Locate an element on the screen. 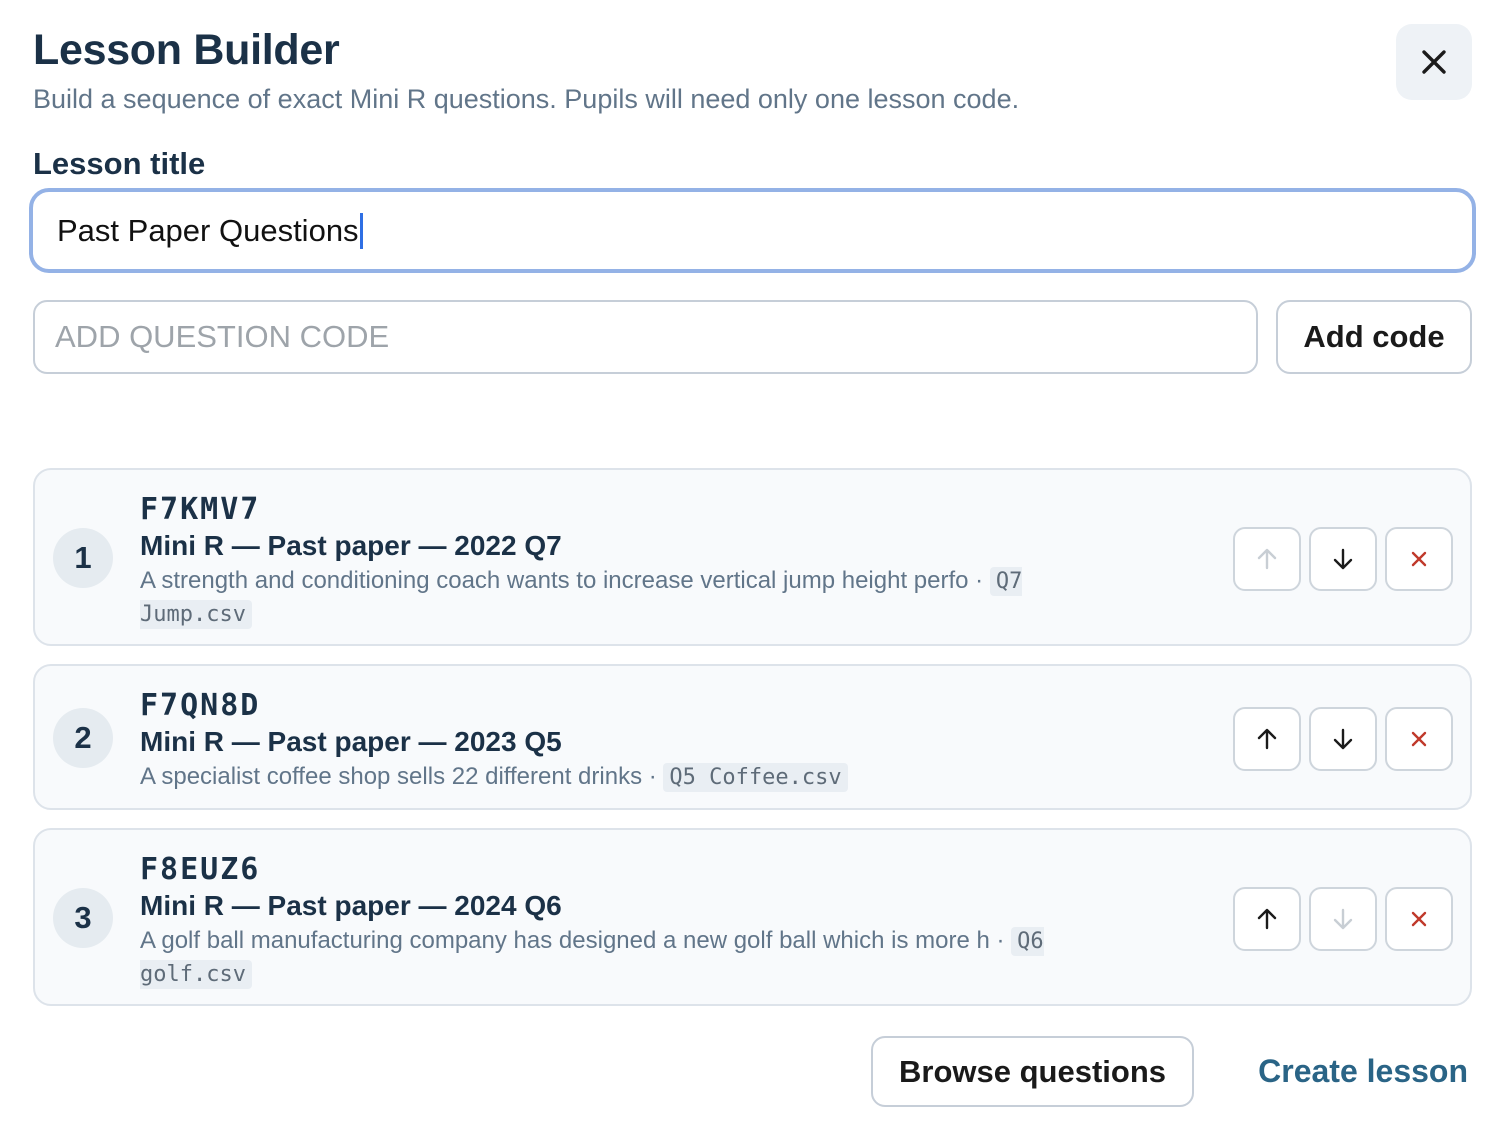 The width and height of the screenshot is (1496, 1122). close-icon is located at coordinates (1434, 62).